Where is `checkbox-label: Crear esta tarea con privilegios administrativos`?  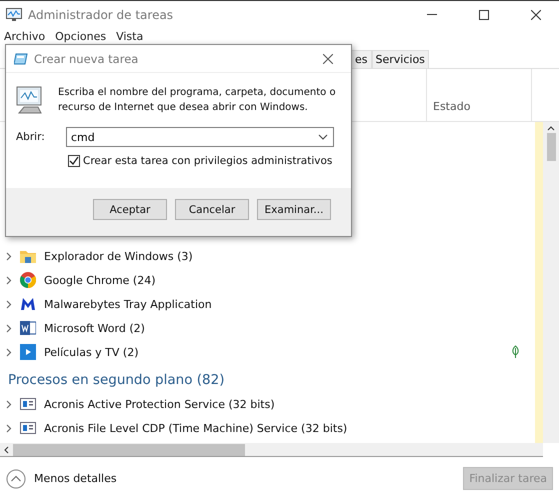 checkbox-label: Crear esta tarea con privilegios administrativos is located at coordinates (207, 161).